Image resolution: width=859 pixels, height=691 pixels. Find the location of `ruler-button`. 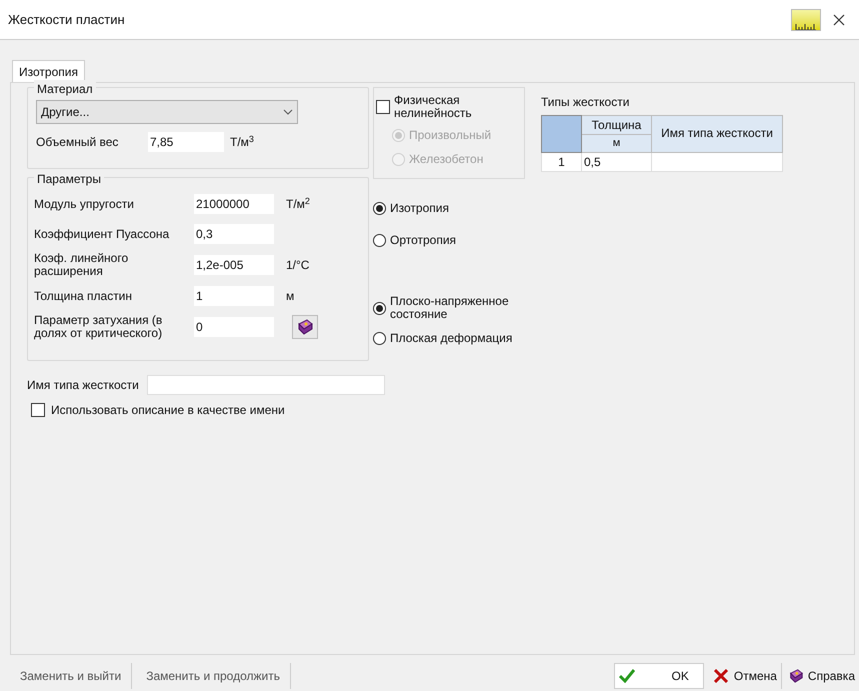

ruler-button is located at coordinates (806, 19).